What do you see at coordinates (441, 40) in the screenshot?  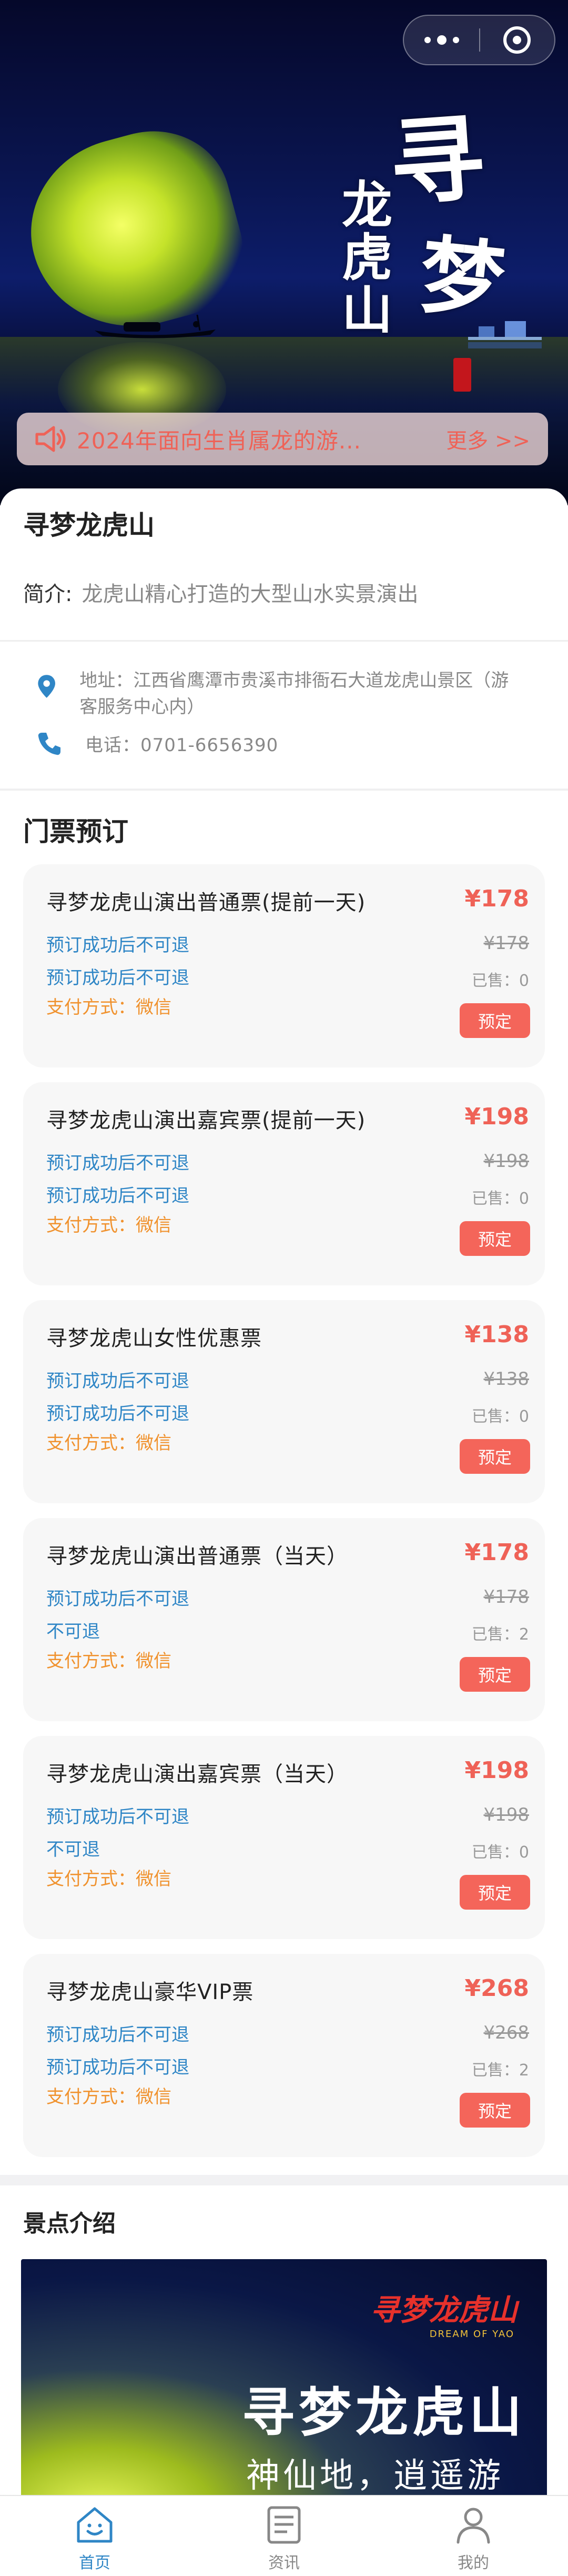 I see `more-dots-icon` at bounding box center [441, 40].